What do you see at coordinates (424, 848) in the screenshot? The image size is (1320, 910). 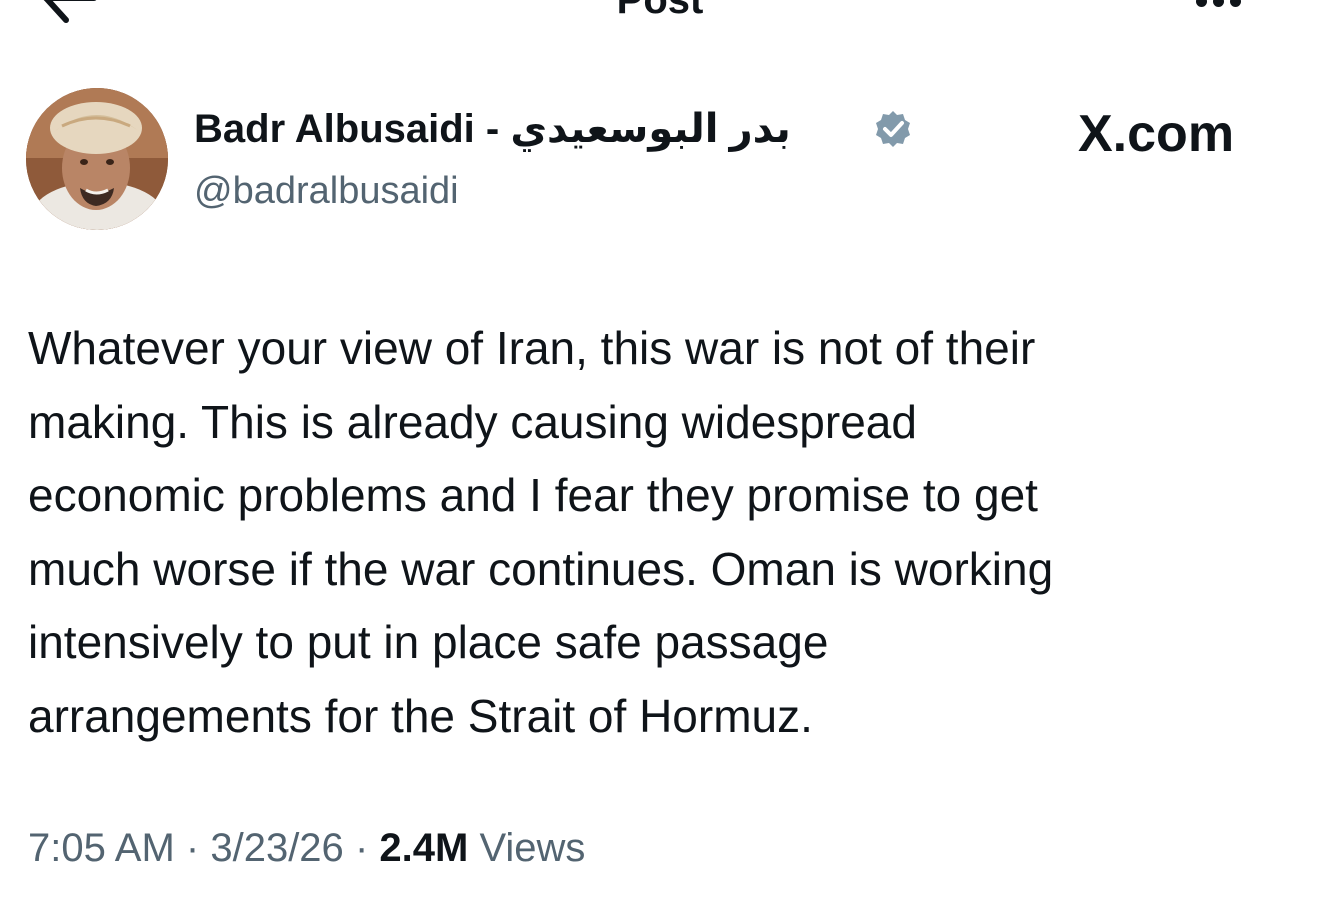 I see `views-count: 2.4M` at bounding box center [424, 848].